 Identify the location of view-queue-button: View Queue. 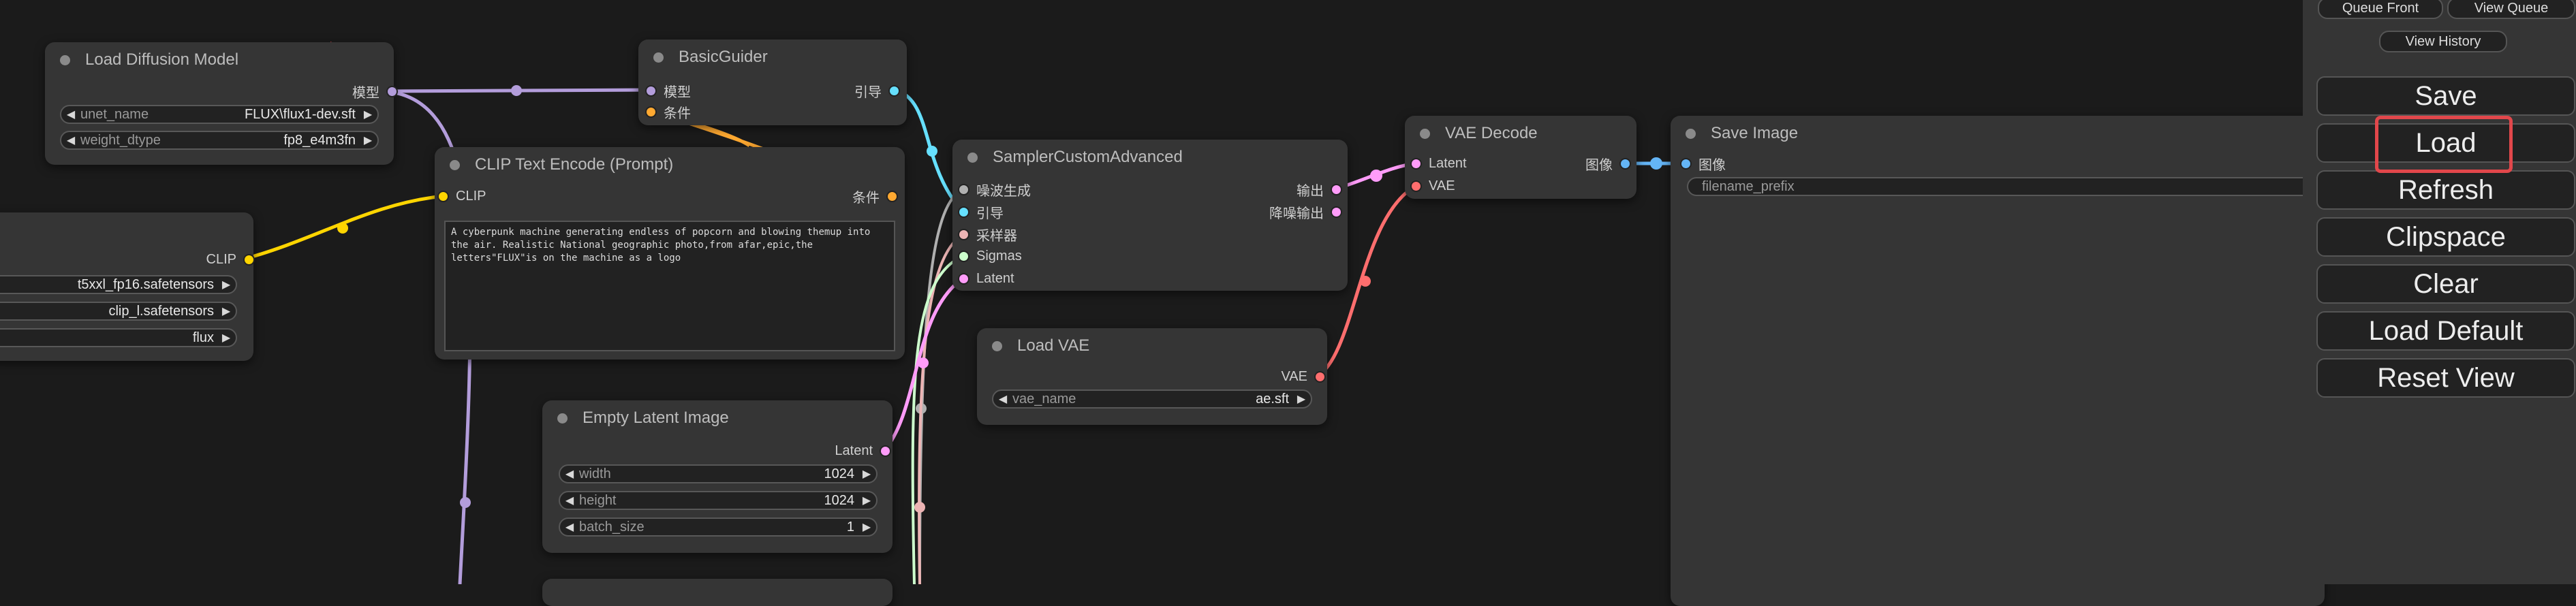
(2511, 9).